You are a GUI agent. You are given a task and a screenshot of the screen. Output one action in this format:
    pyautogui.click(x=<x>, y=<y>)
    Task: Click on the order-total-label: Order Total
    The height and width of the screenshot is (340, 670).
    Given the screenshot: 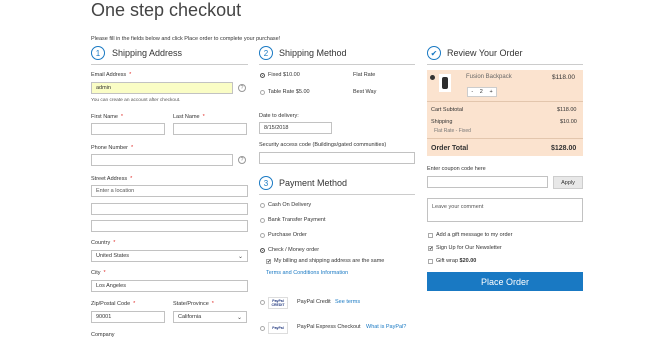 What is the action you would take?
    pyautogui.click(x=450, y=148)
    